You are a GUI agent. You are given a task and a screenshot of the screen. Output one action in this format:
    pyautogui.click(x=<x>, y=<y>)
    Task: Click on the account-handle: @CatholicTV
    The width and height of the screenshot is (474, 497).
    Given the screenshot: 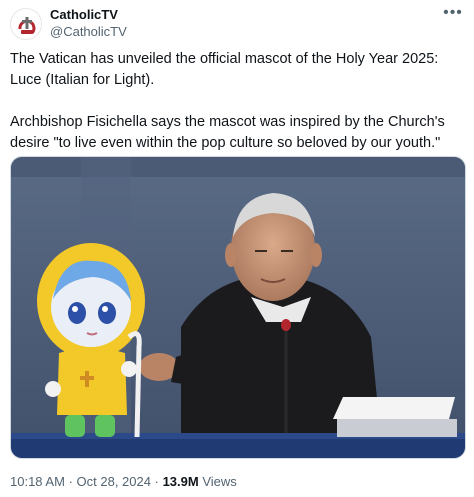 What is the action you would take?
    pyautogui.click(x=88, y=31)
    